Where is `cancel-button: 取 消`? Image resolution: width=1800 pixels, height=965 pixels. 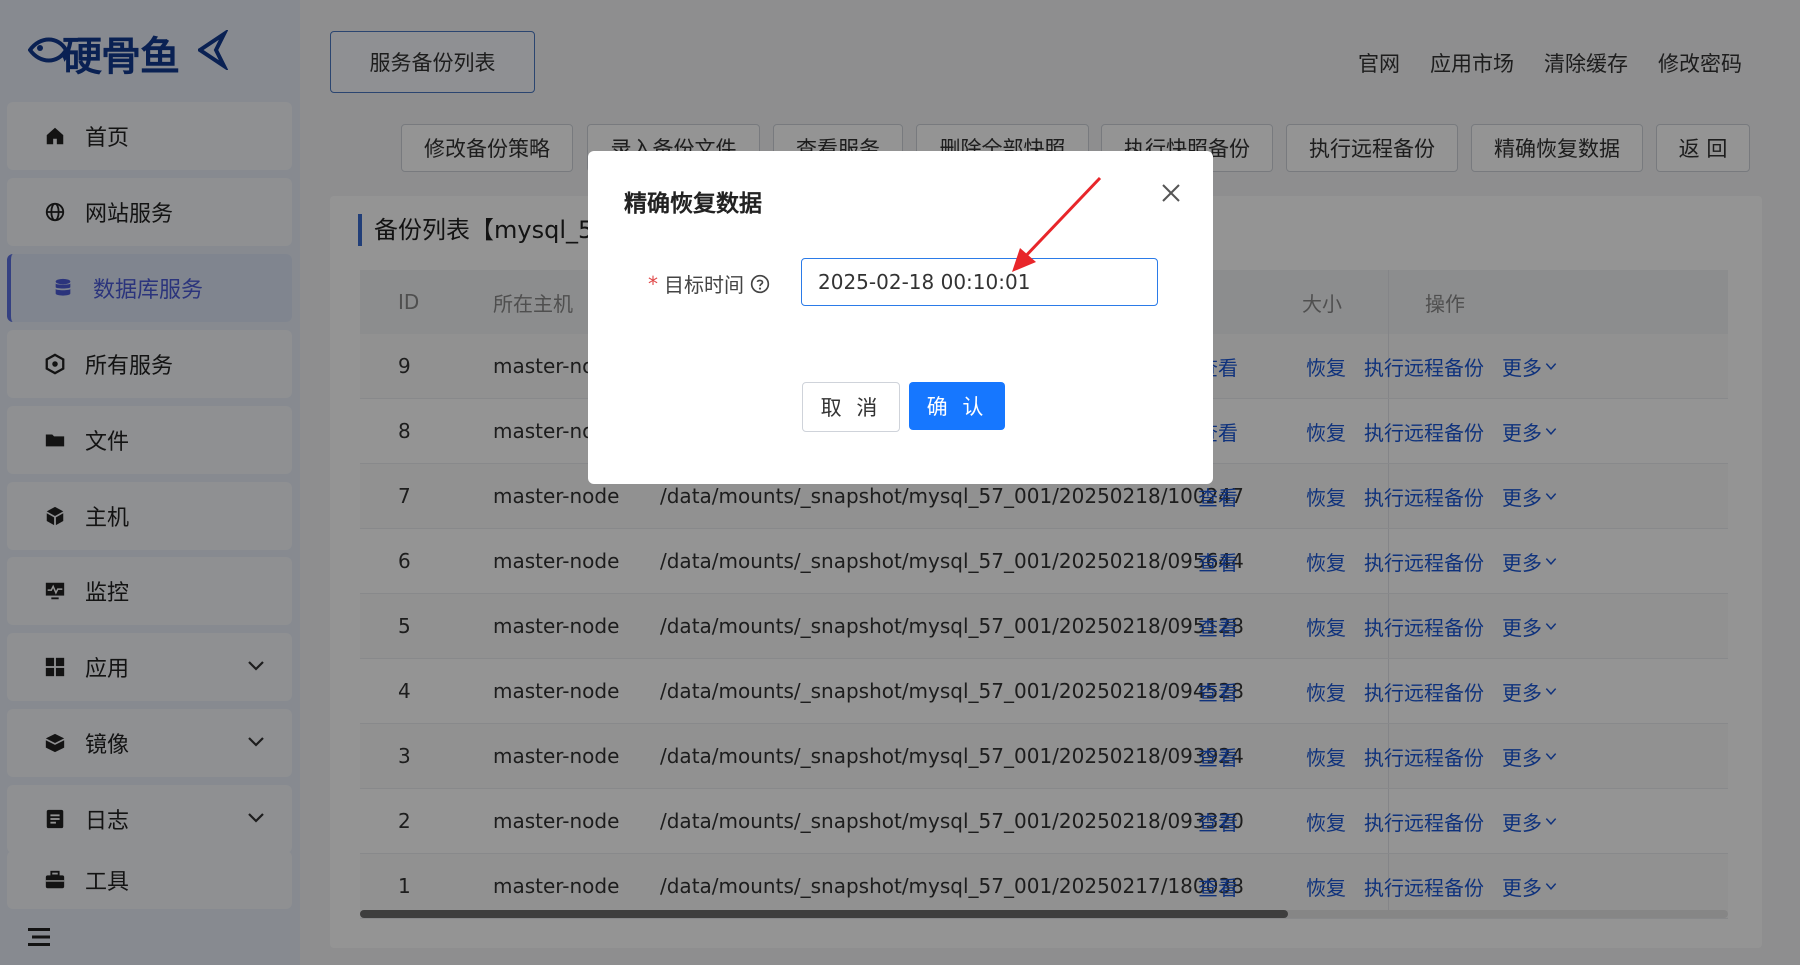
cancel-button: 取 消 is located at coordinates (851, 407).